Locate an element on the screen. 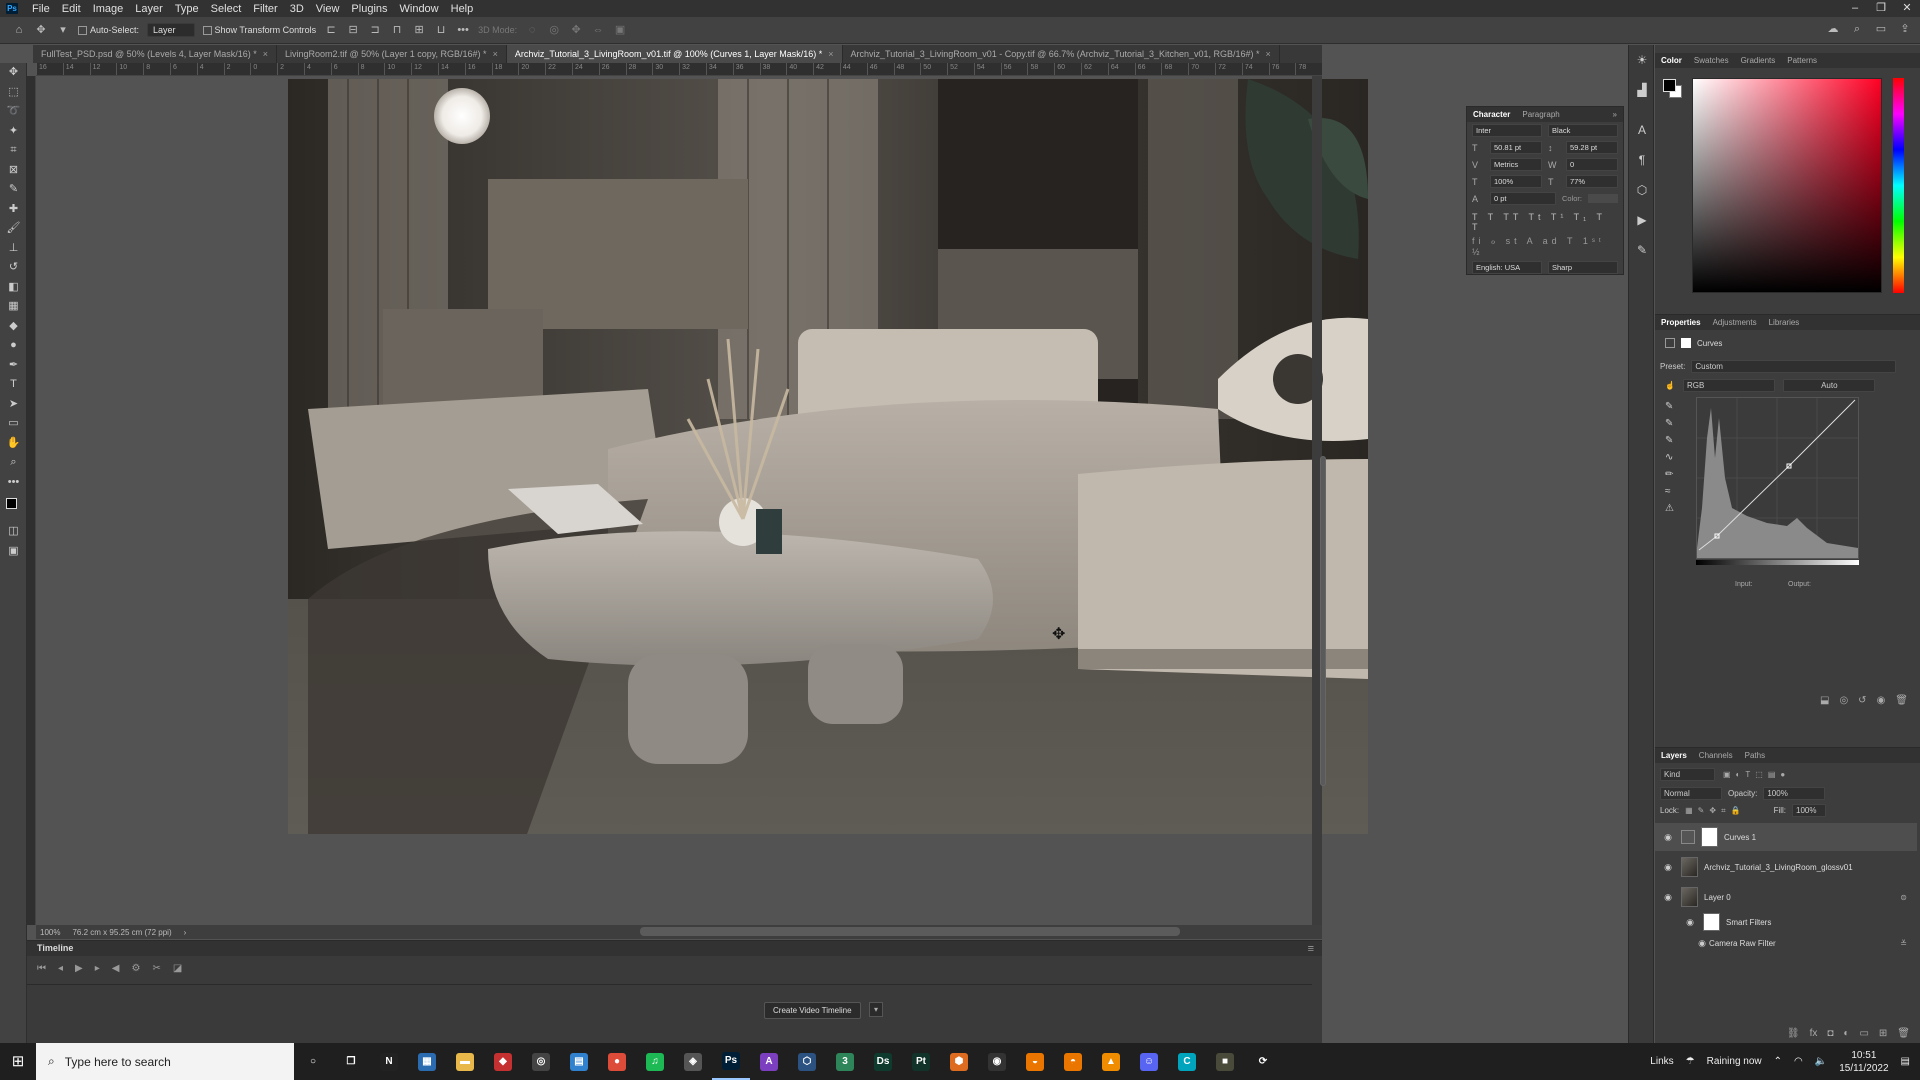 Image resolution: width=1920 pixels, height=1080 pixels. layer-row: ◉ Layer 0 ⊜ is located at coordinates (1786, 897).